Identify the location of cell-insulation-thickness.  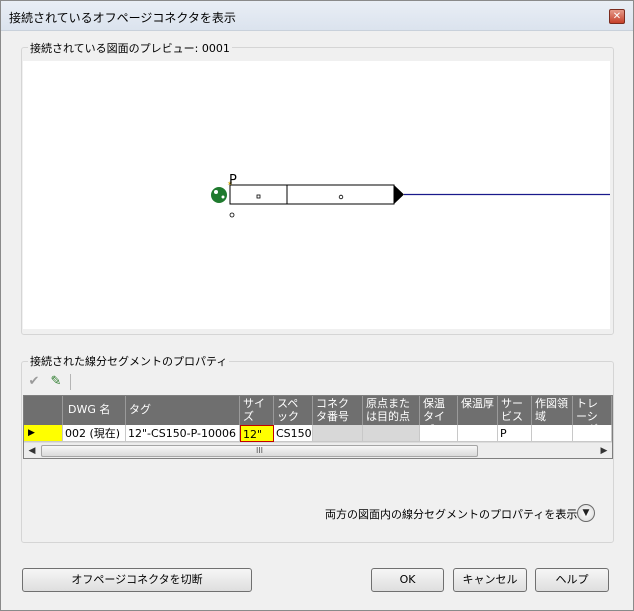
(478, 433).